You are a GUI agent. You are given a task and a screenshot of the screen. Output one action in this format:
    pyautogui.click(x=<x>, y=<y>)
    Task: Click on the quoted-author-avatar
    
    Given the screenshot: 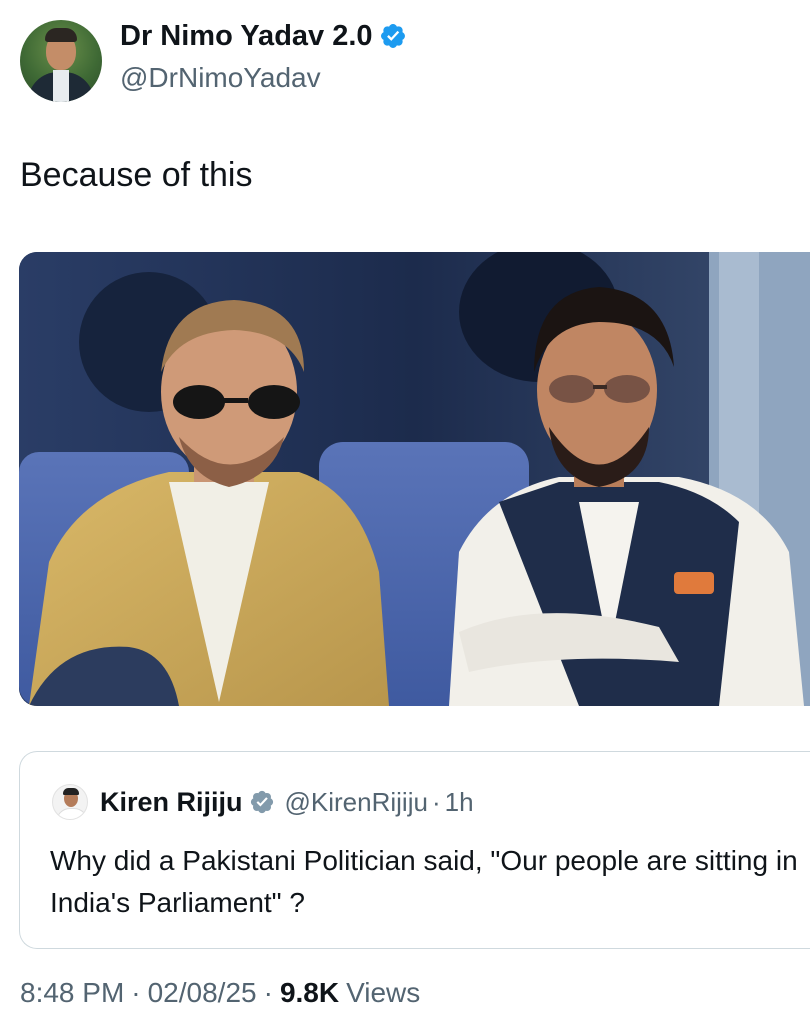 What is the action you would take?
    pyautogui.click(x=70, y=802)
    